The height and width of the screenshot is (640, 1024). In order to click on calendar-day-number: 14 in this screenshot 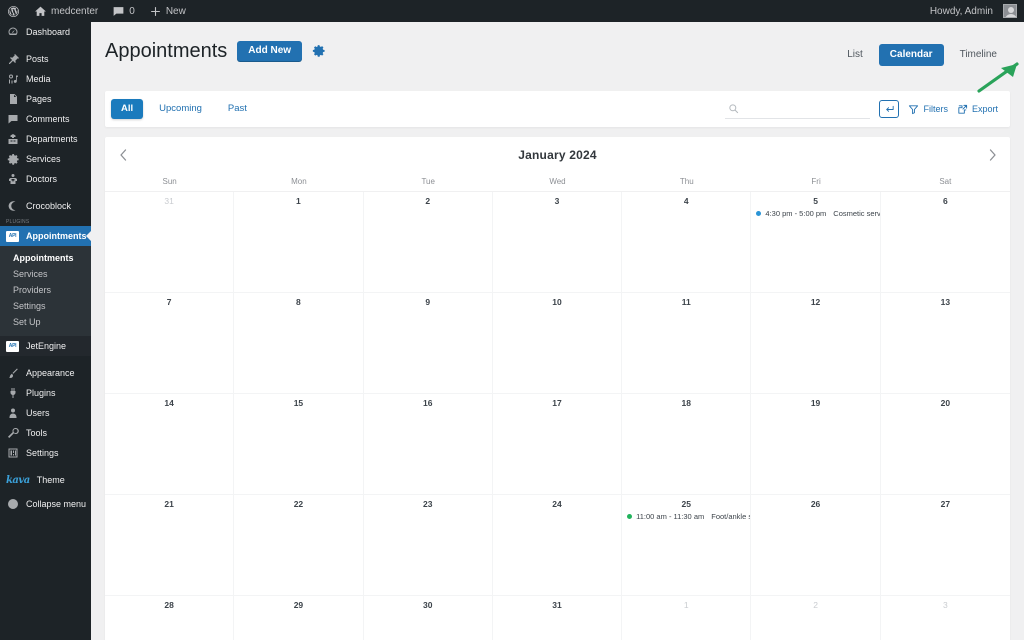, I will do `click(169, 403)`.